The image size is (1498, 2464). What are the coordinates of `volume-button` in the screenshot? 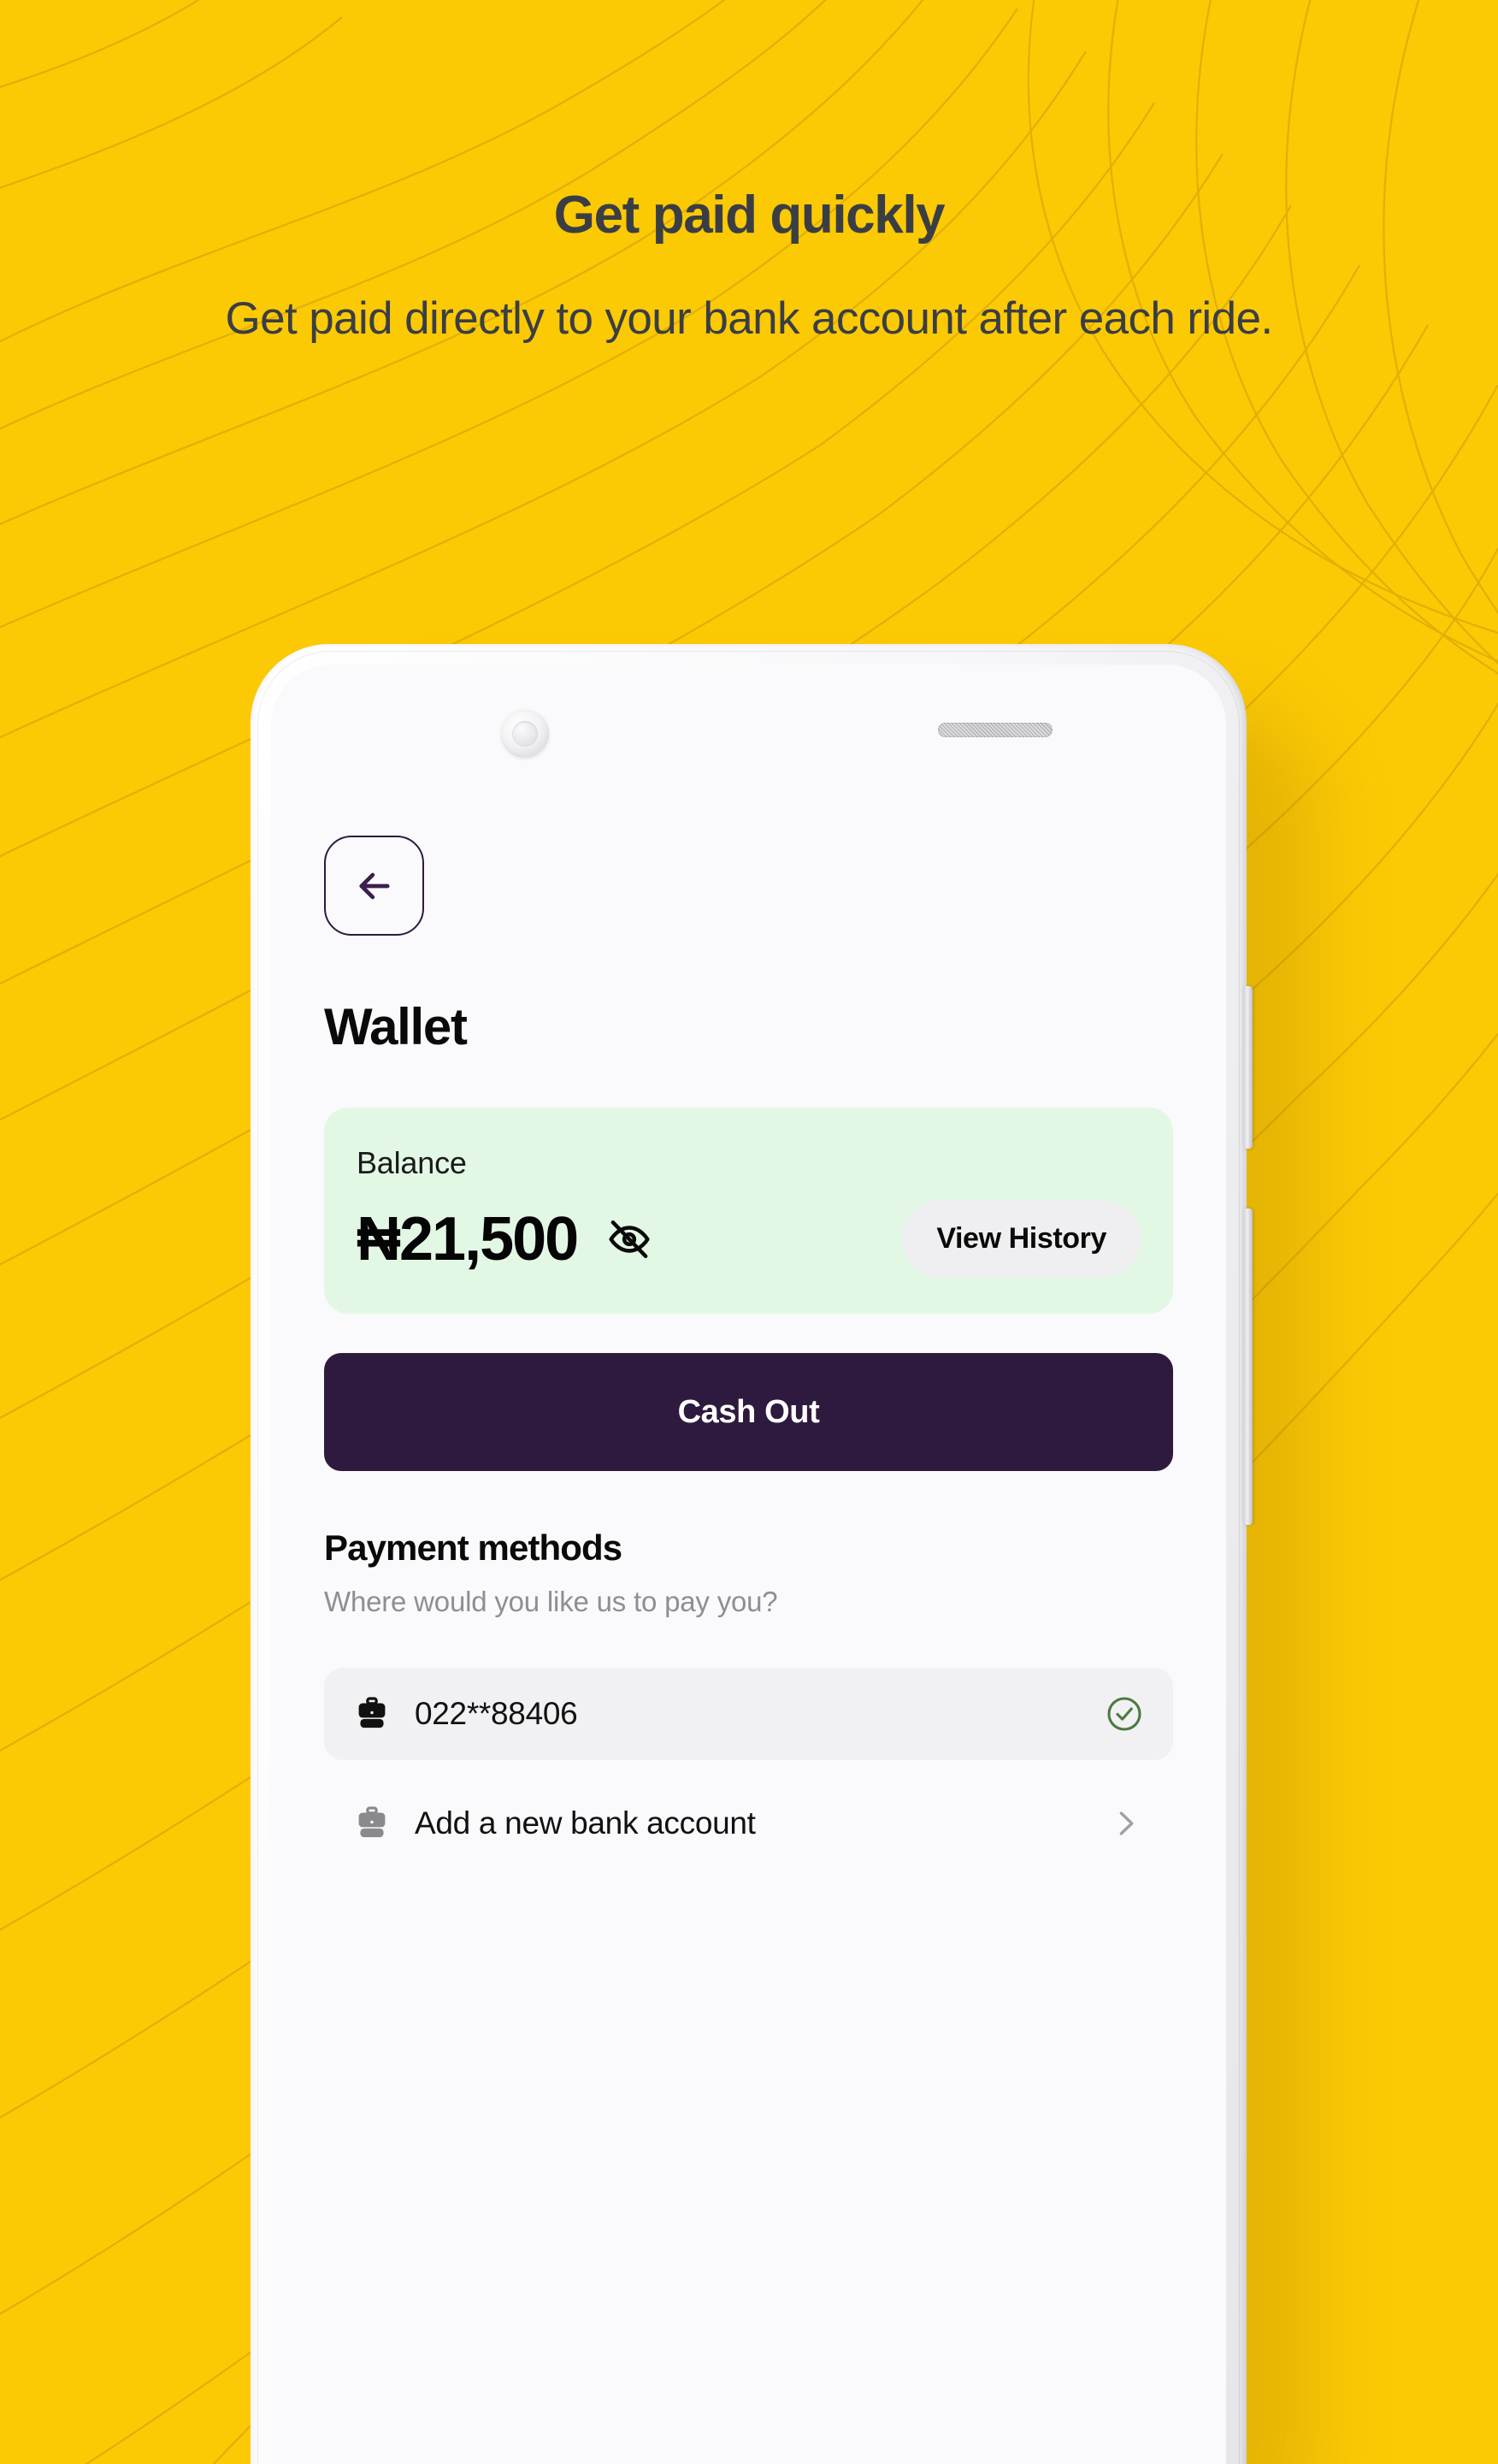 It's located at (1248, 1067).